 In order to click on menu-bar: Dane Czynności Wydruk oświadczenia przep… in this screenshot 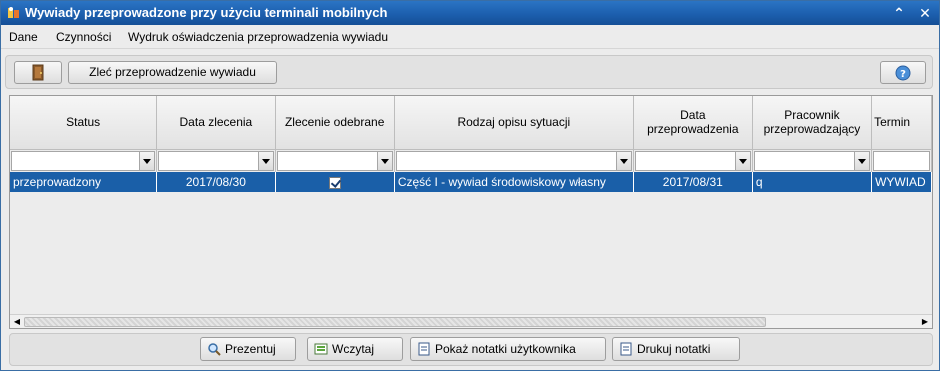, I will do `click(470, 37)`.